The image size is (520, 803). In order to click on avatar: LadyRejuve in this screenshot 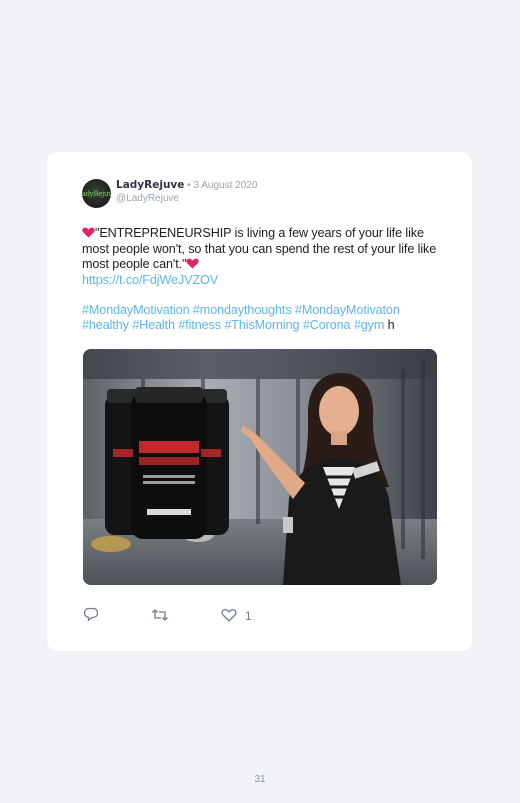, I will do `click(96, 193)`.